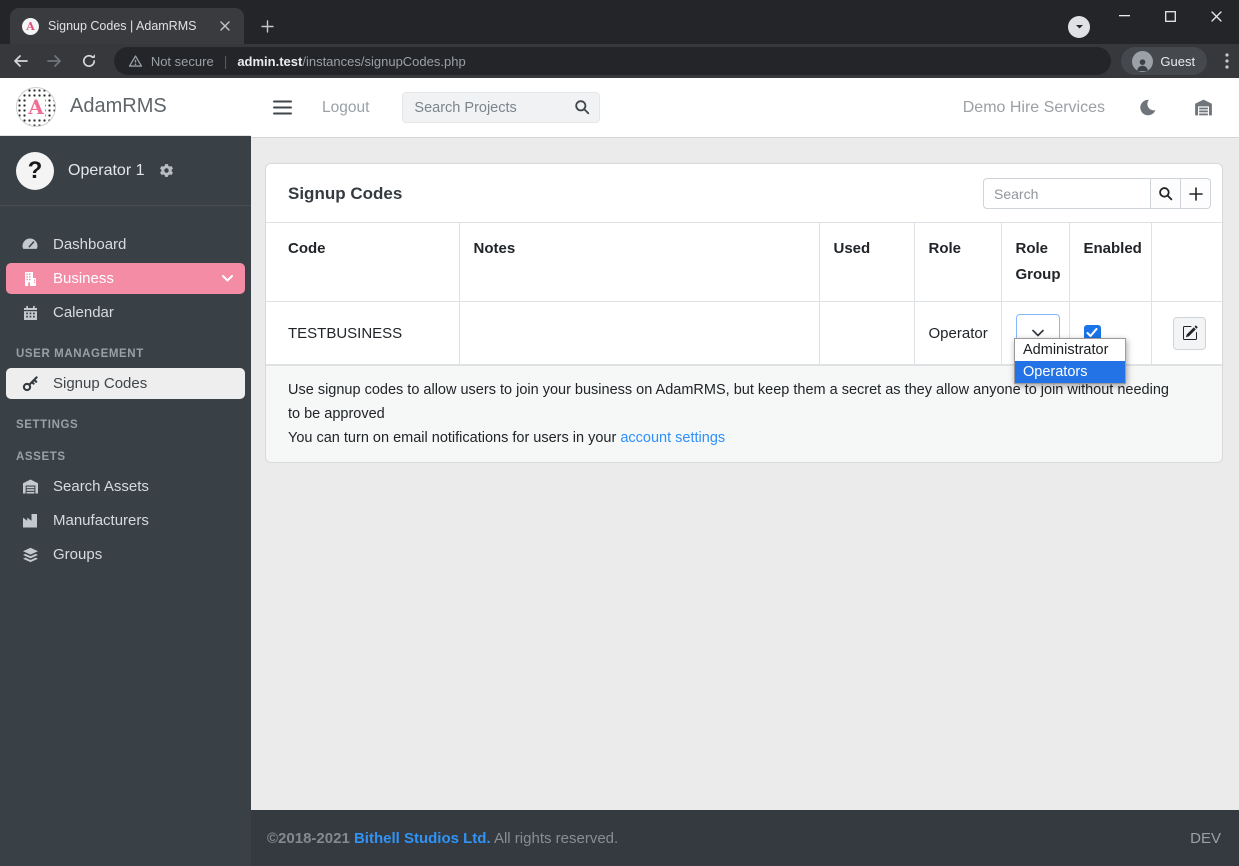 The image size is (1239, 866). Describe the element at coordinates (744, 193) in the screenshot. I see `card-header: Signup Codes` at that location.